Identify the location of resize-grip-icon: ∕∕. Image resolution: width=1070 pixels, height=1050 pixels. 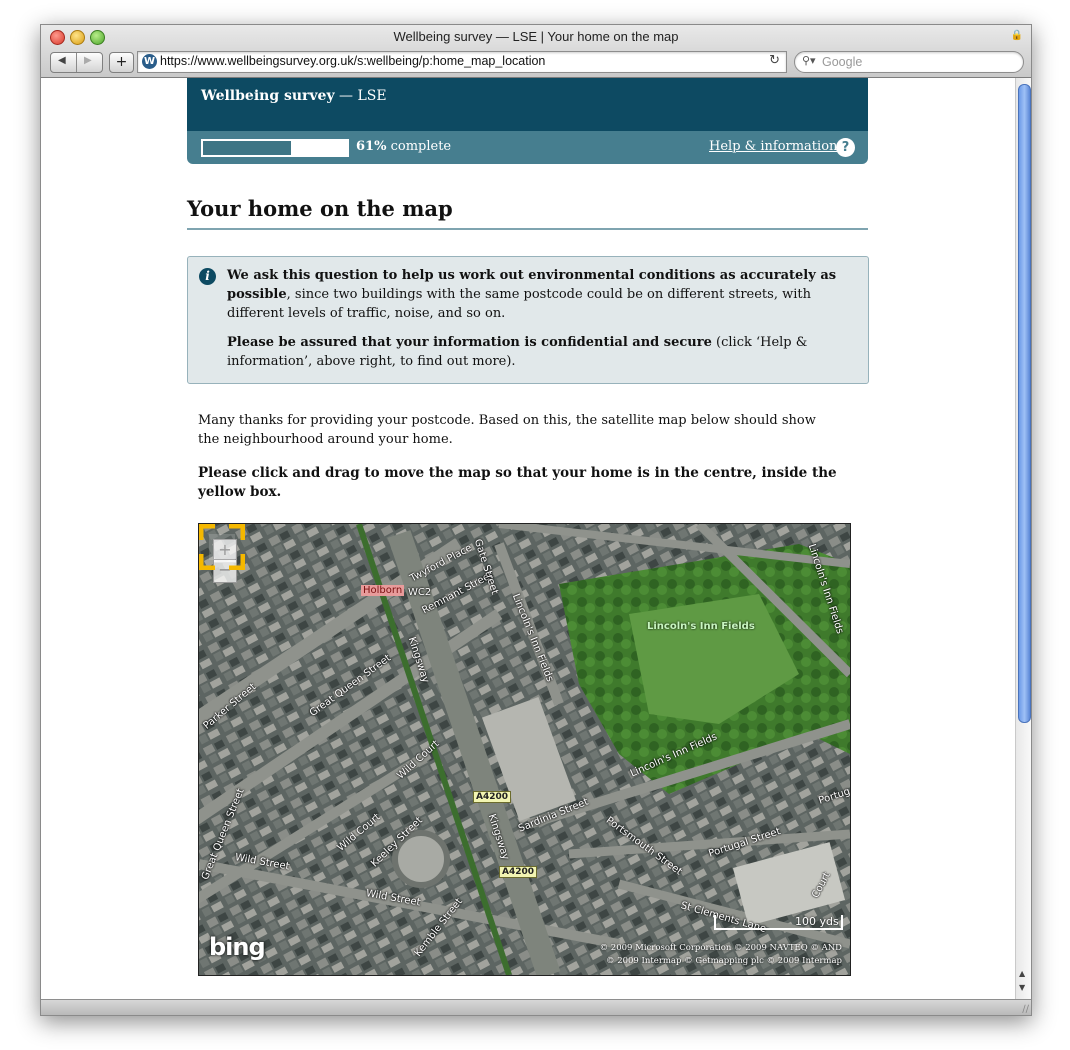
(1025, 1009).